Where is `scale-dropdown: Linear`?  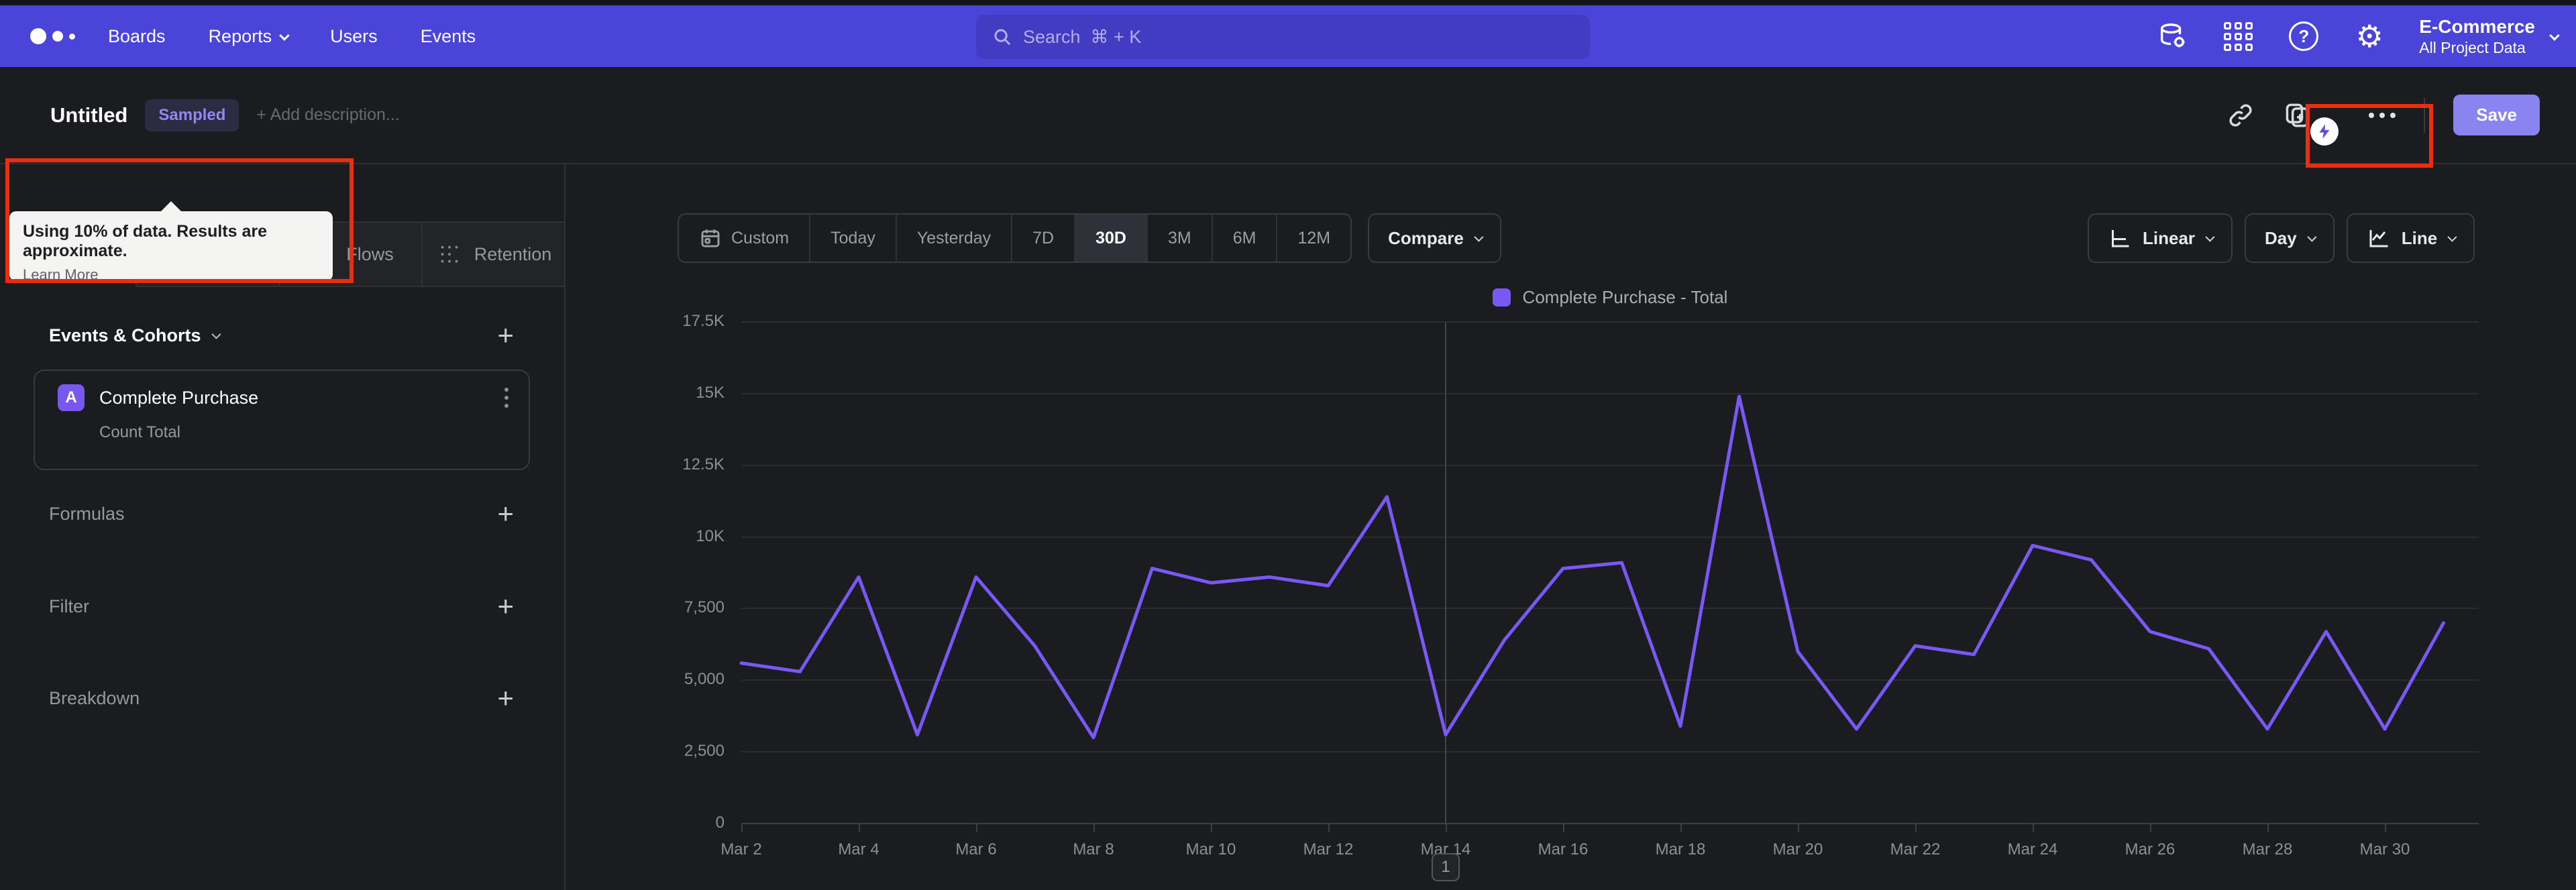 scale-dropdown: Linear is located at coordinates (2160, 238).